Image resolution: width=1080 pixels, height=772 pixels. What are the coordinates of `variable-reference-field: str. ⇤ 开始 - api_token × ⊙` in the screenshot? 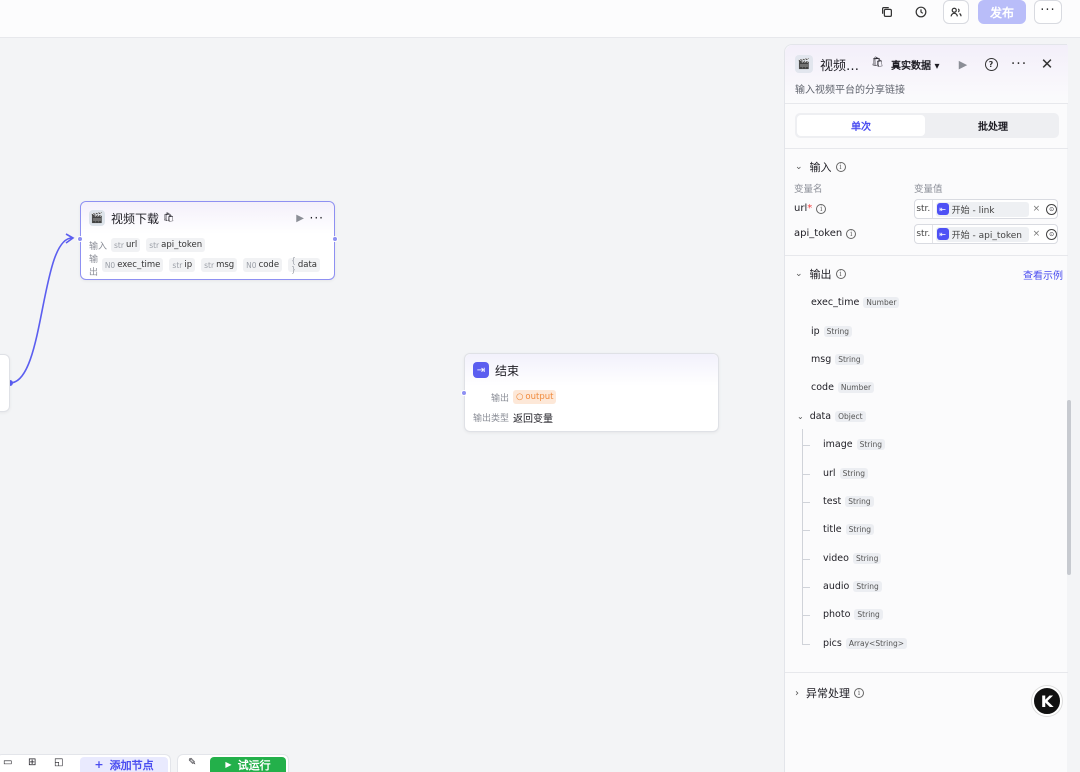 It's located at (986, 234).